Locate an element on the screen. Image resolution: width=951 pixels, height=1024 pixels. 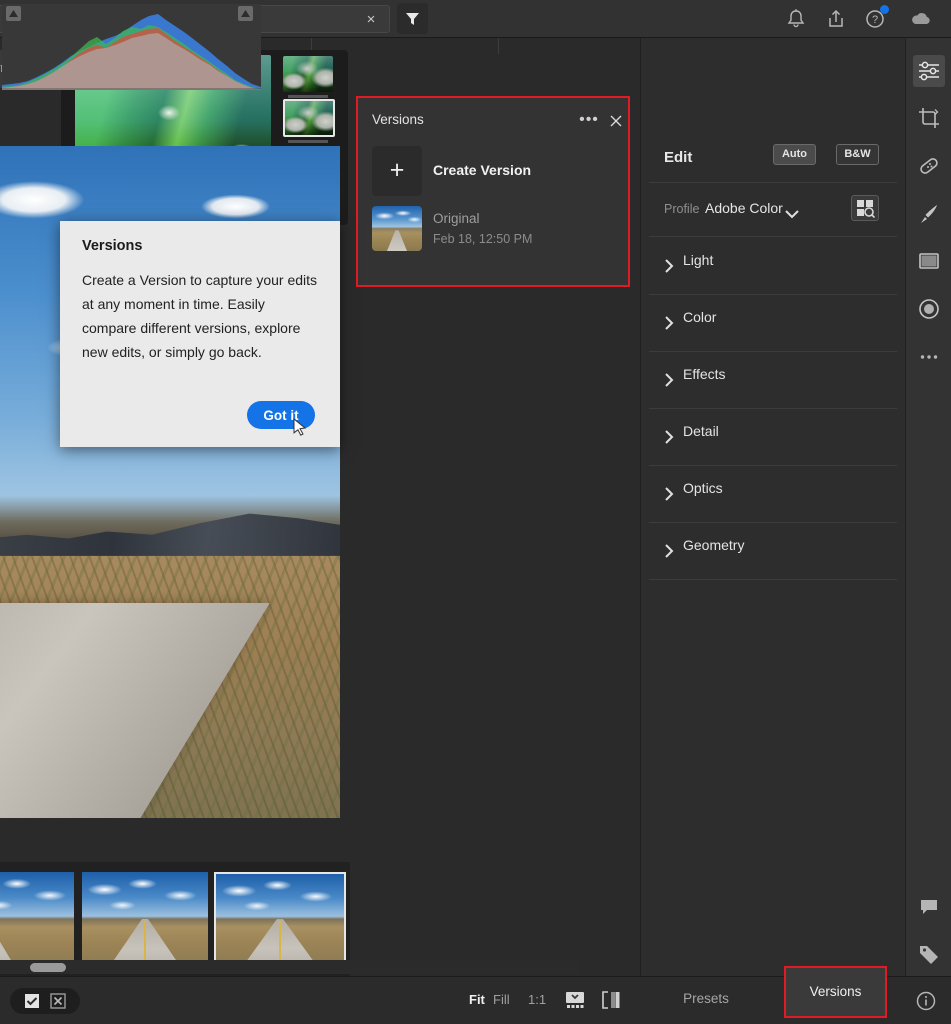
histogram-series-luminance is located at coordinates (131, 61).